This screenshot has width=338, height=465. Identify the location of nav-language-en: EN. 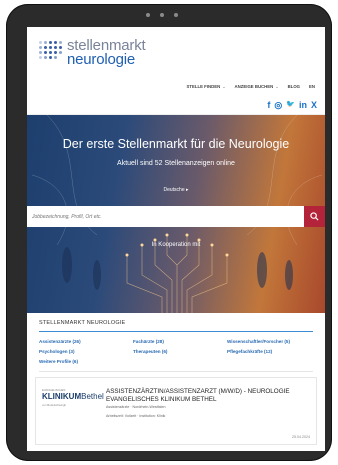
(312, 86).